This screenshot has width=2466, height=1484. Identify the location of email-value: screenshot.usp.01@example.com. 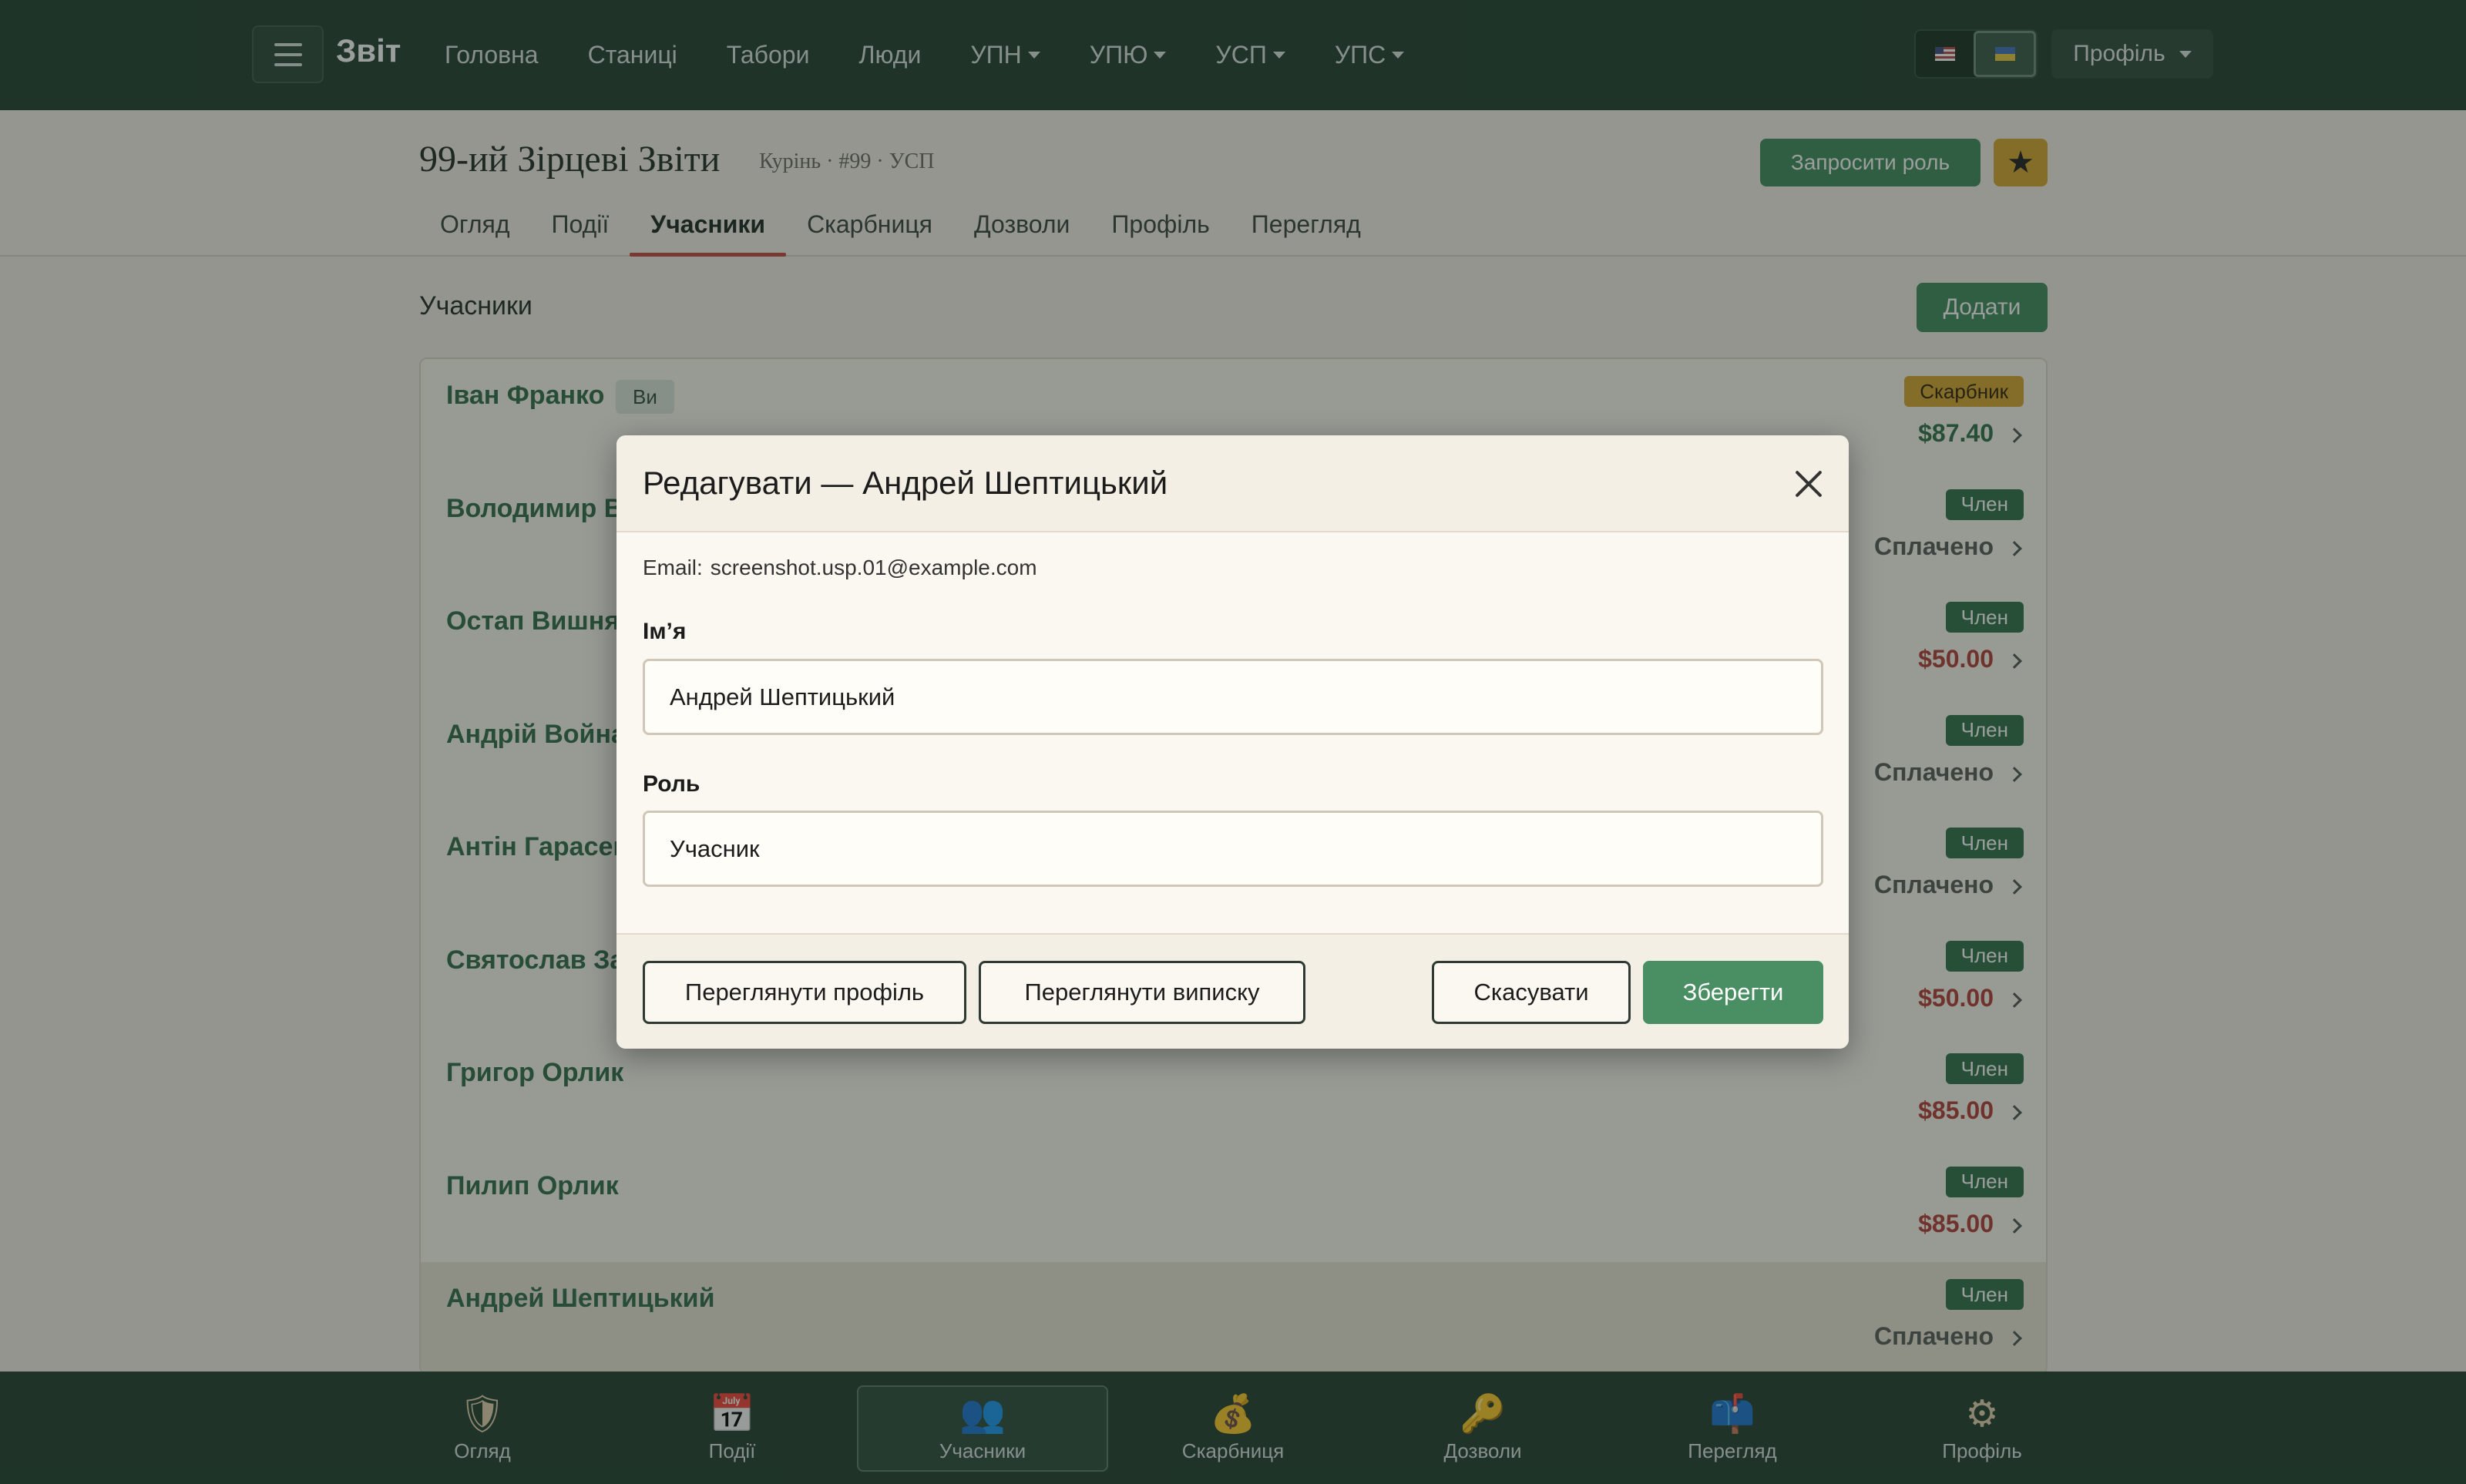
(873, 567).